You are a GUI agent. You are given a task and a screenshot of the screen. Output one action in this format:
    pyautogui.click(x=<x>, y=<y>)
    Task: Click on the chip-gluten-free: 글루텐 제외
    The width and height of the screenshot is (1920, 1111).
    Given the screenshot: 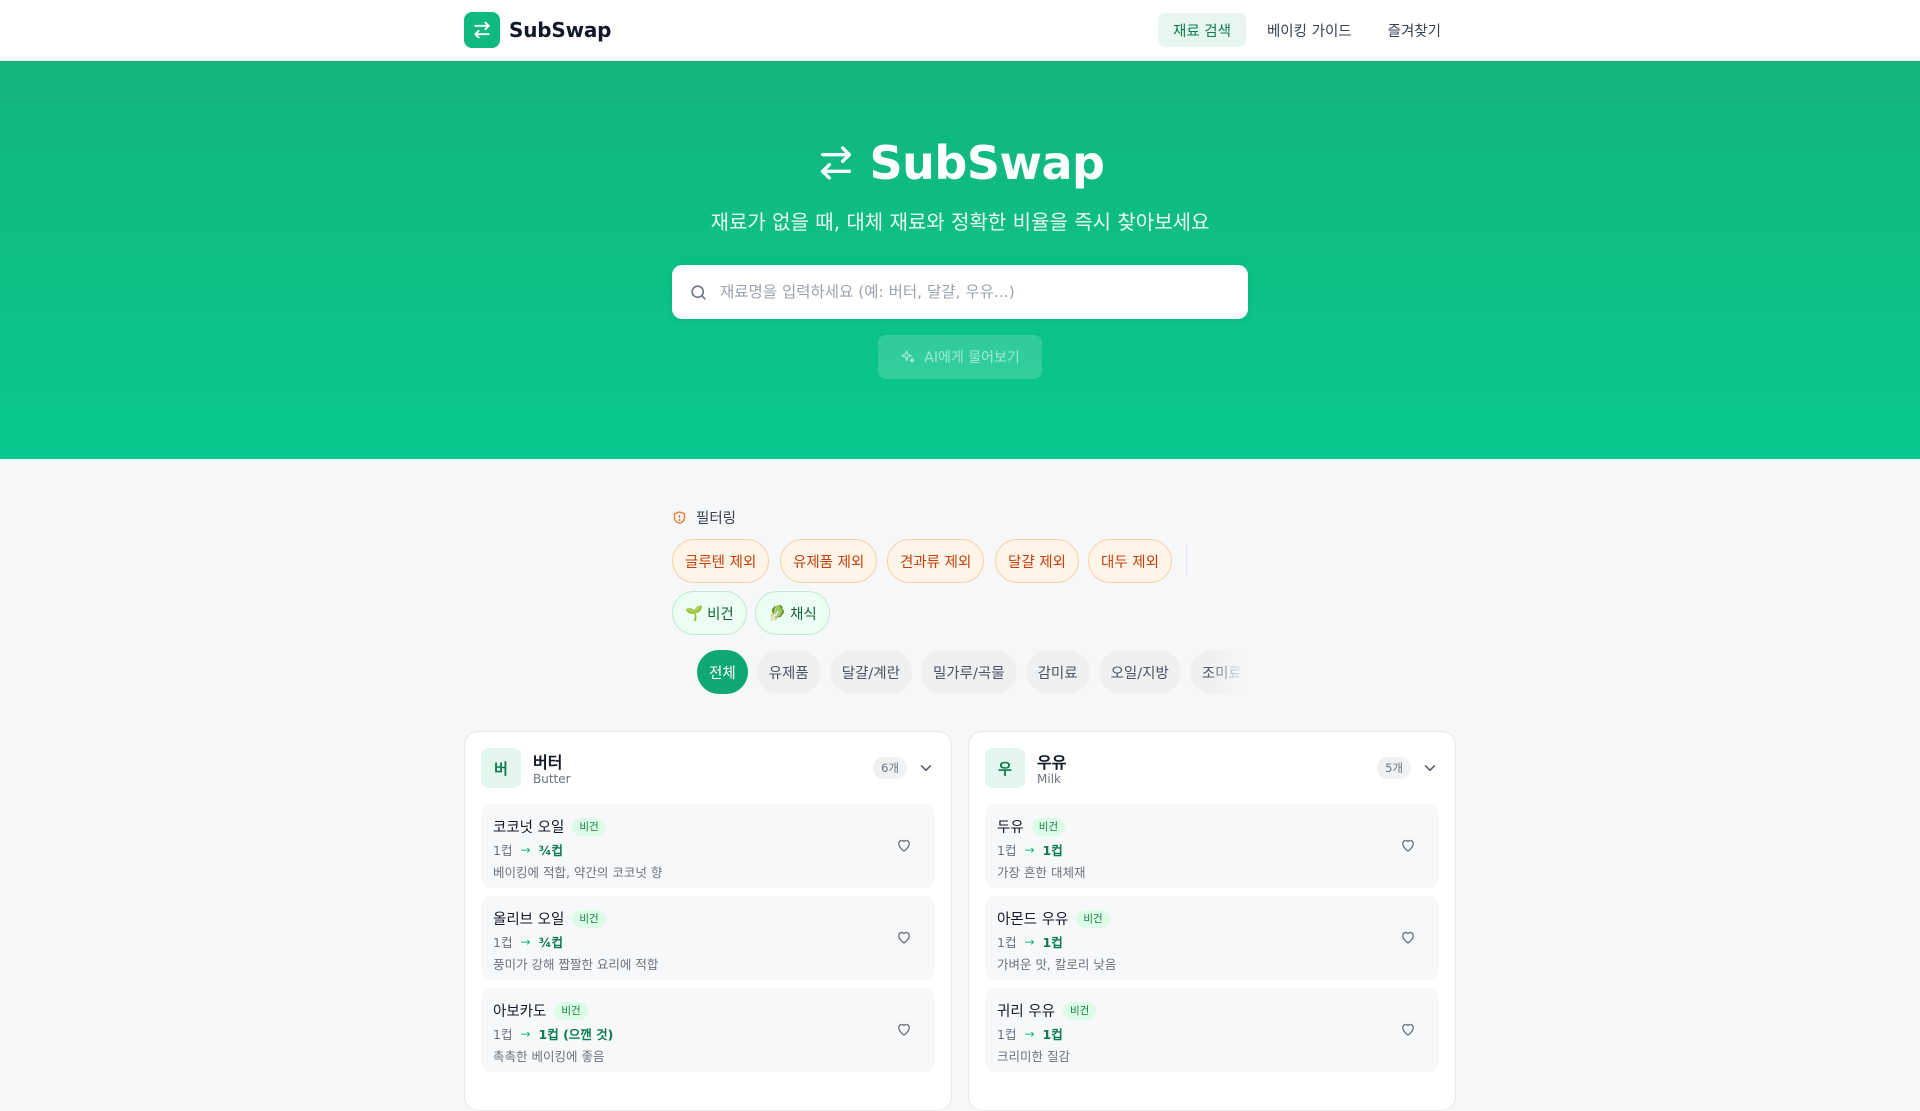 What is the action you would take?
    pyautogui.click(x=721, y=561)
    